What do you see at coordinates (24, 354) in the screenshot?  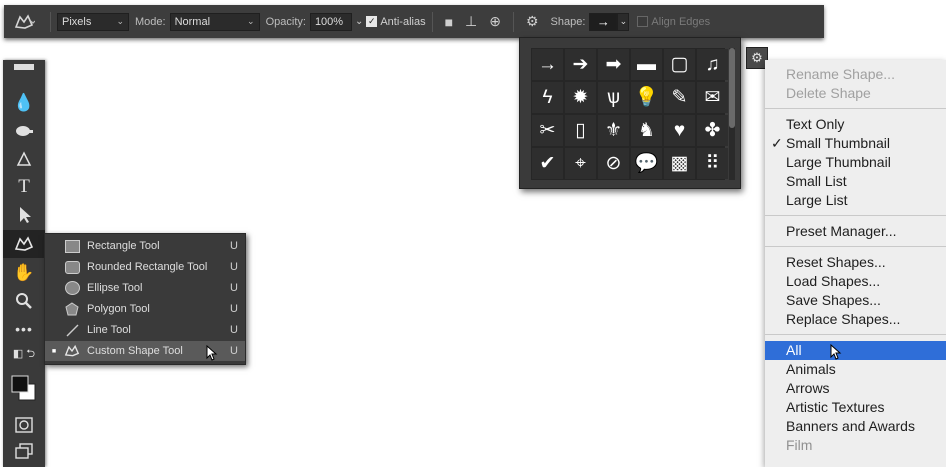 I see `swap-colors-icon: ◧ ⮌` at bounding box center [24, 354].